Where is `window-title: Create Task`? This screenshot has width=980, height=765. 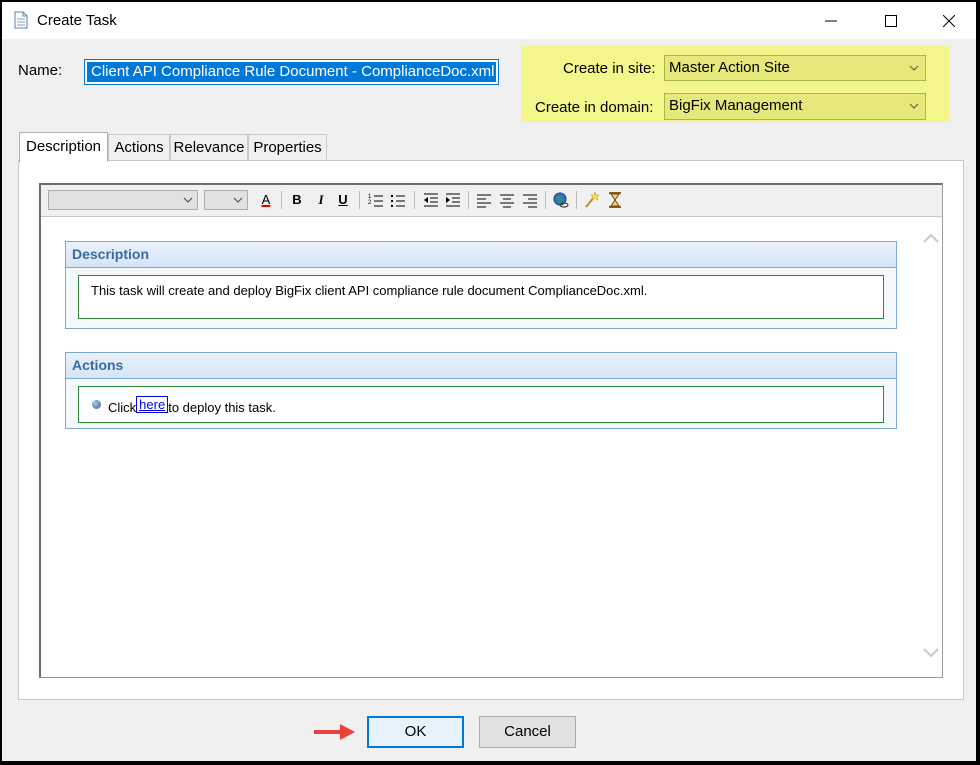 window-title: Create Task is located at coordinates (77, 20).